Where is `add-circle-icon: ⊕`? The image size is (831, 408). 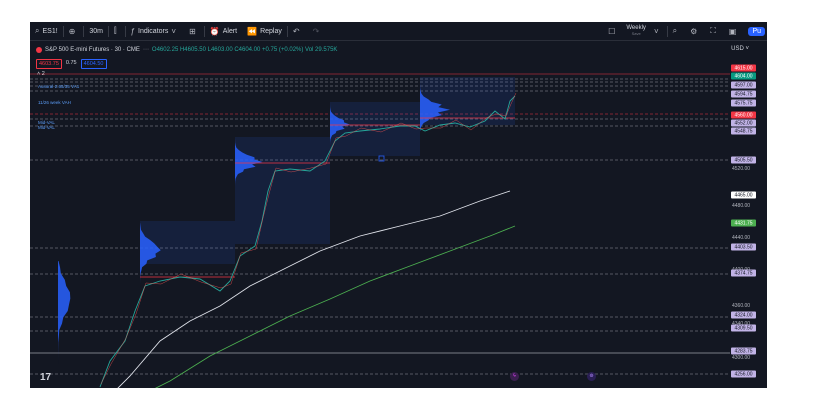
add-circle-icon: ⊕ is located at coordinates (72, 31).